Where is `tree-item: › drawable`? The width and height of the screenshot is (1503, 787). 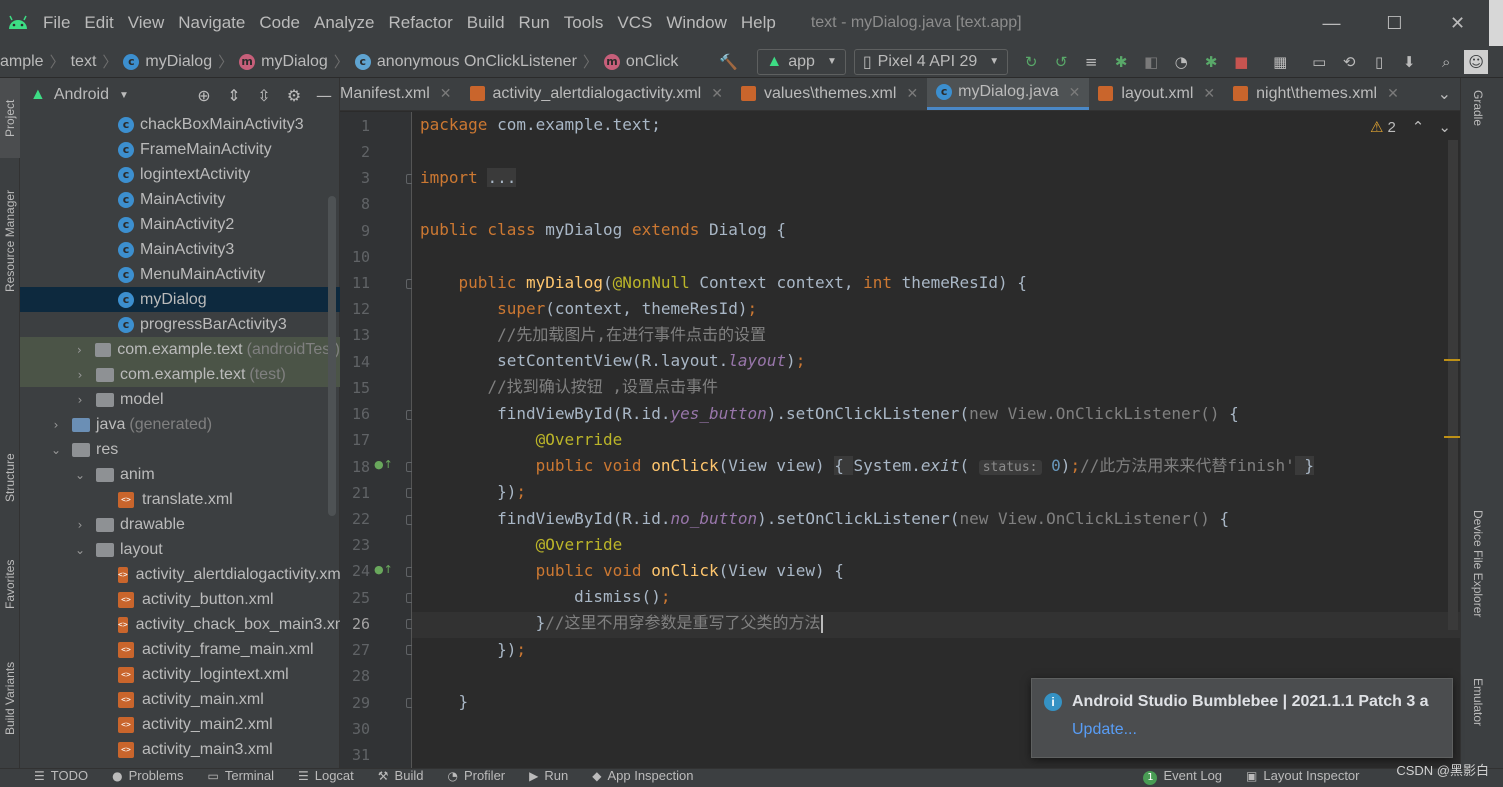
tree-item: › drawable is located at coordinates (180, 524).